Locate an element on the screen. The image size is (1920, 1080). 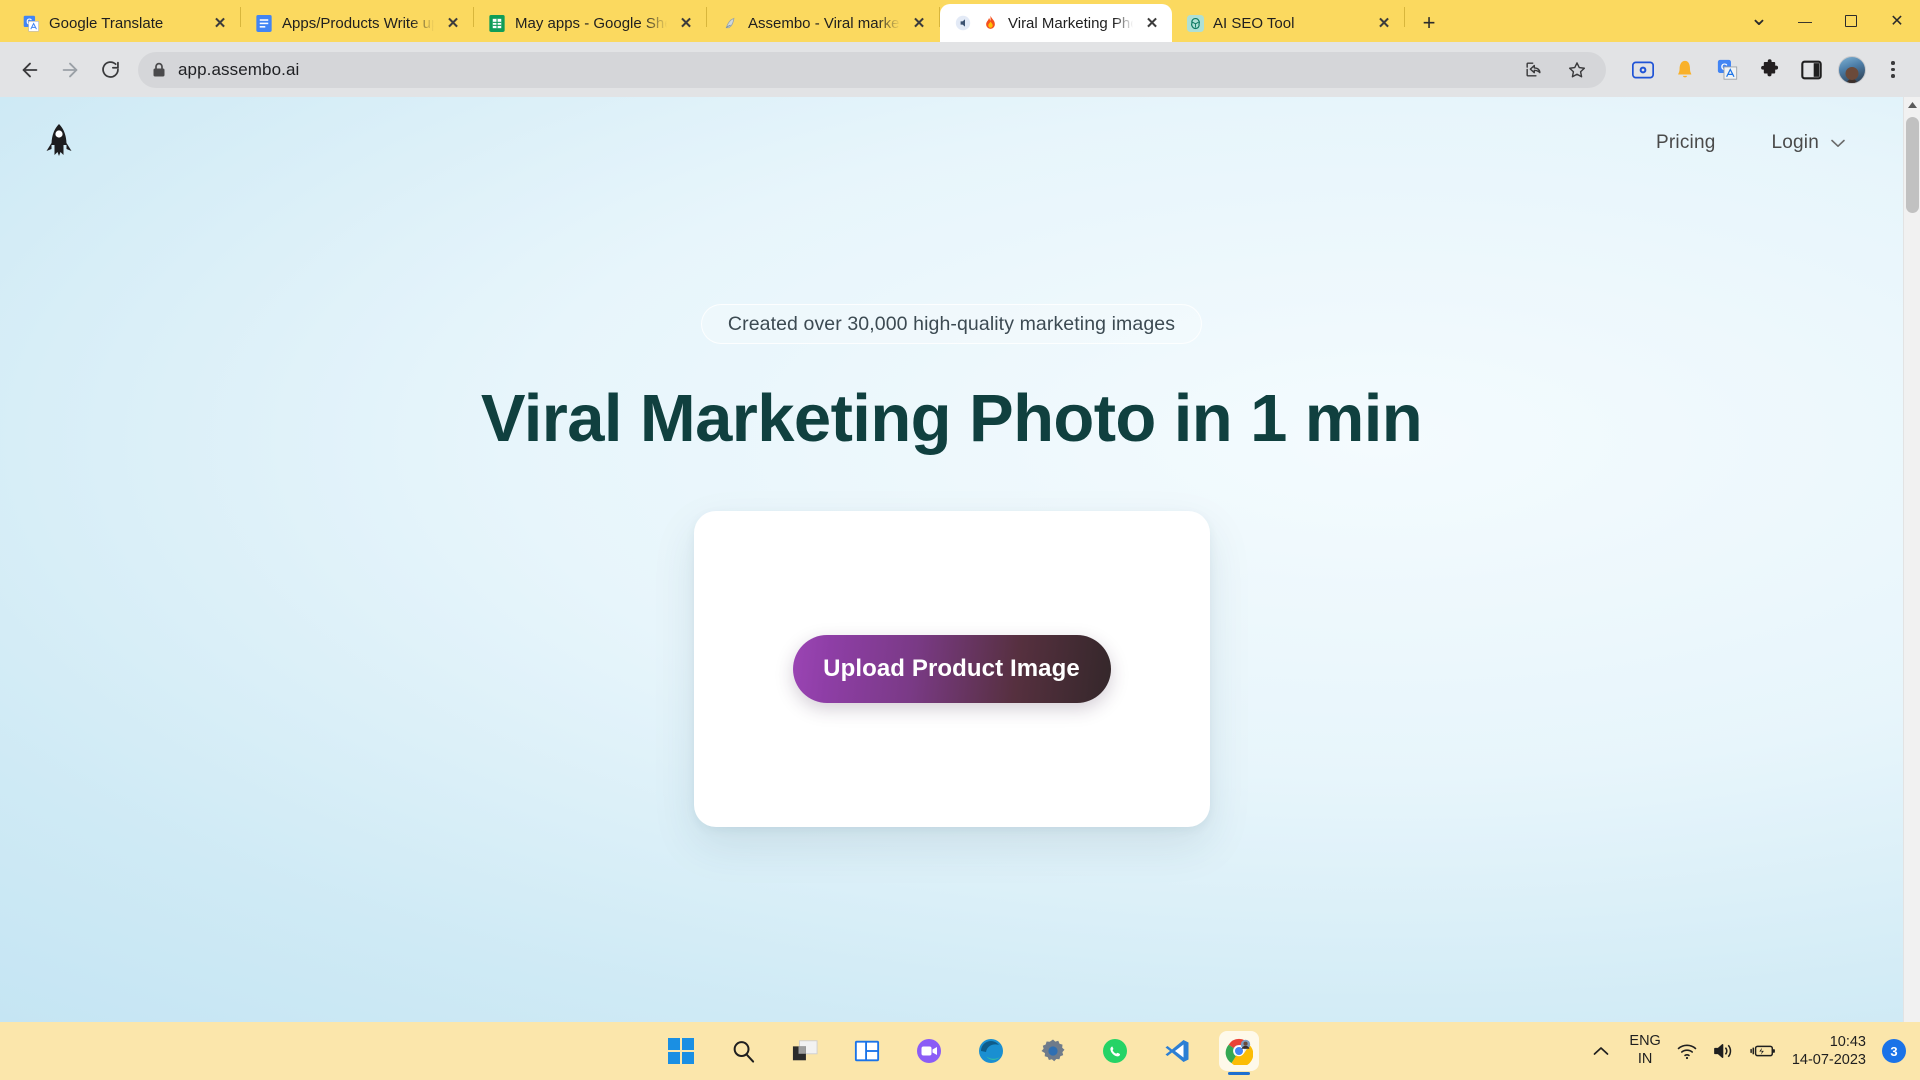
settings-gear-icon is located at coordinates (1053, 1051).